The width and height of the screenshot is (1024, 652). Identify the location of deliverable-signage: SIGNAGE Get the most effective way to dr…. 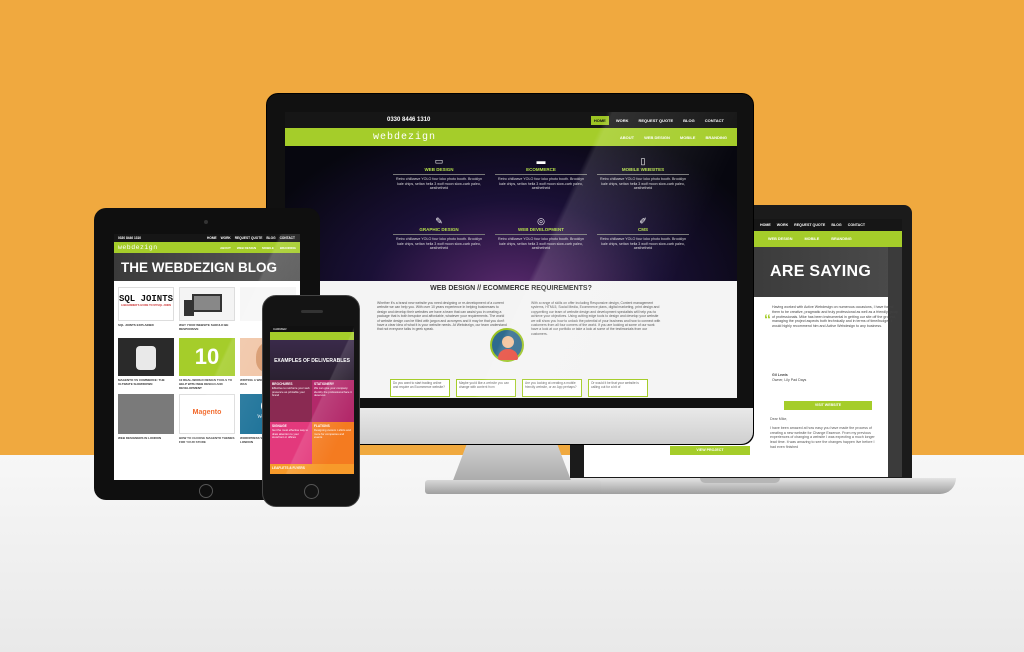
(291, 443).